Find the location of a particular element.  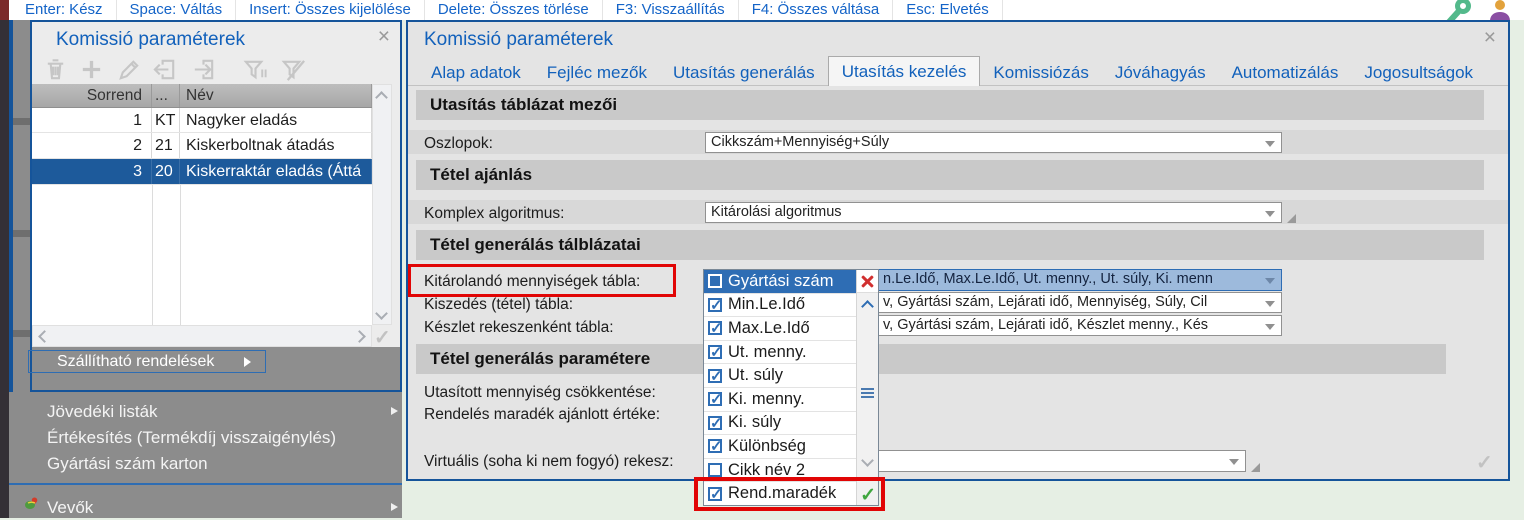

utasitott-label: Utasított mennyiség csökkentése: is located at coordinates (540, 392).